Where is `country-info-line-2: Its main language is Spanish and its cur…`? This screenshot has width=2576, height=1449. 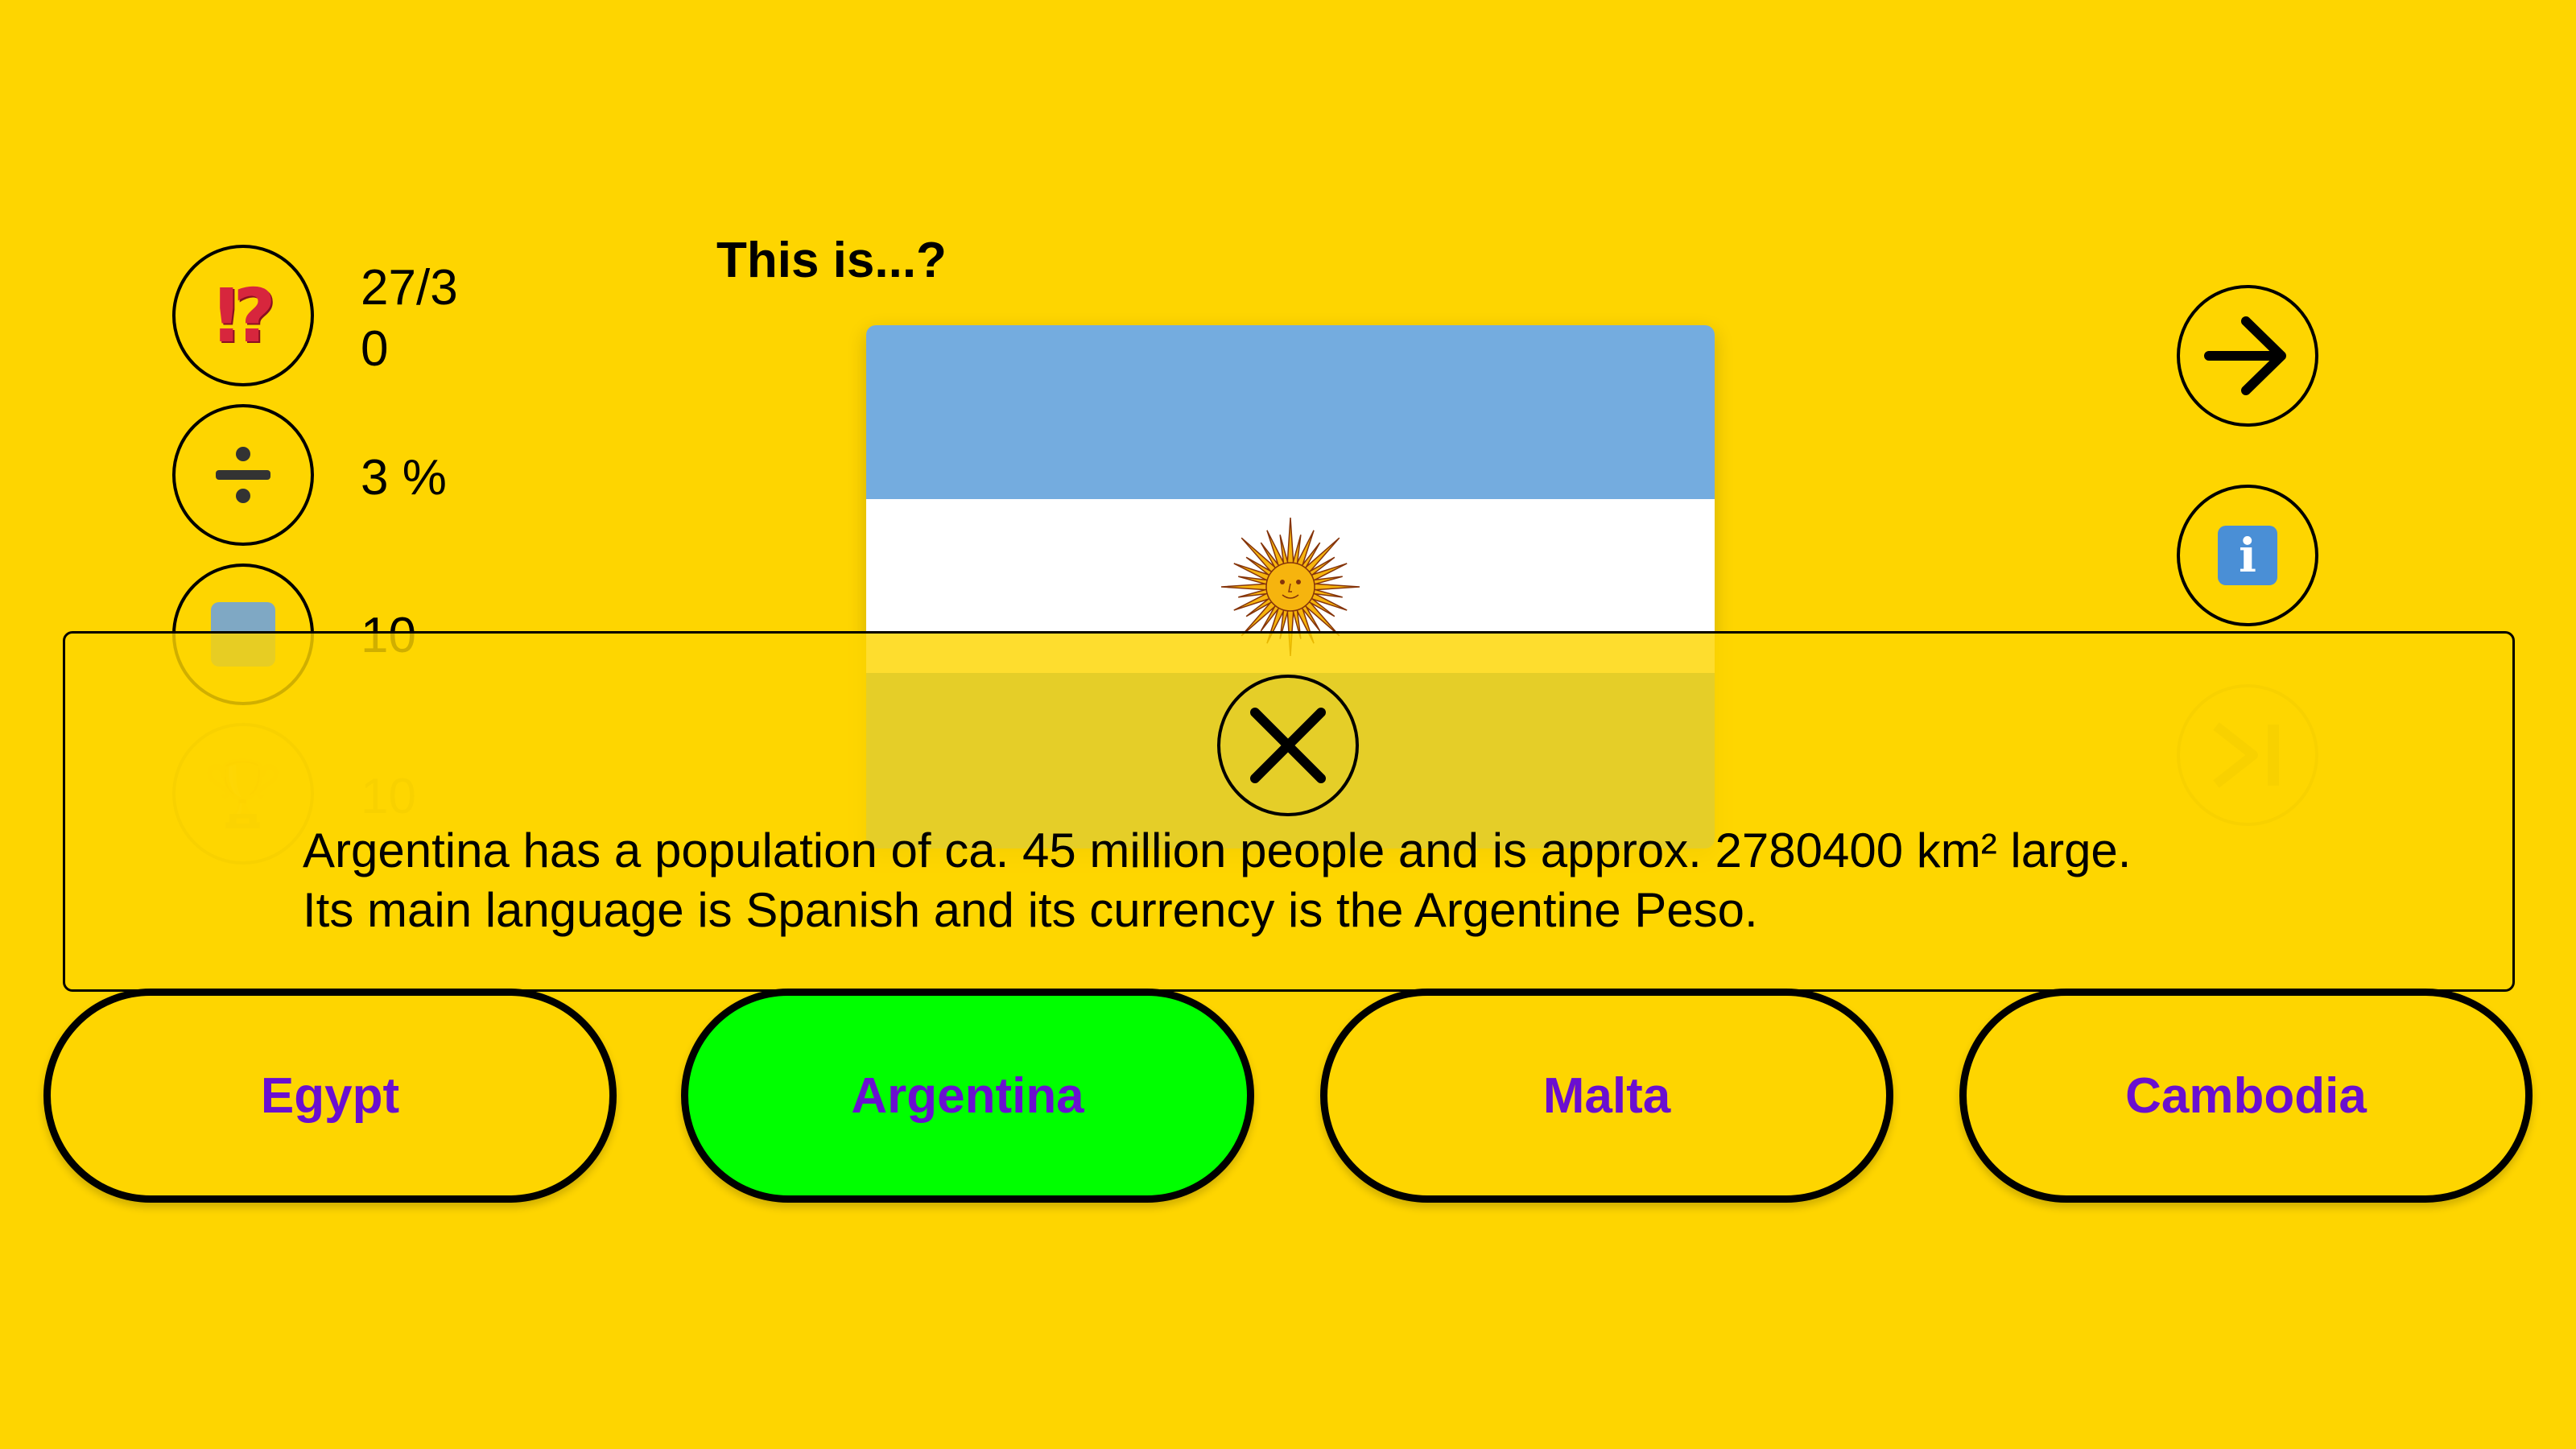
country-info-line-2: Its main language is Spanish and its cur… is located at coordinates (1030, 910).